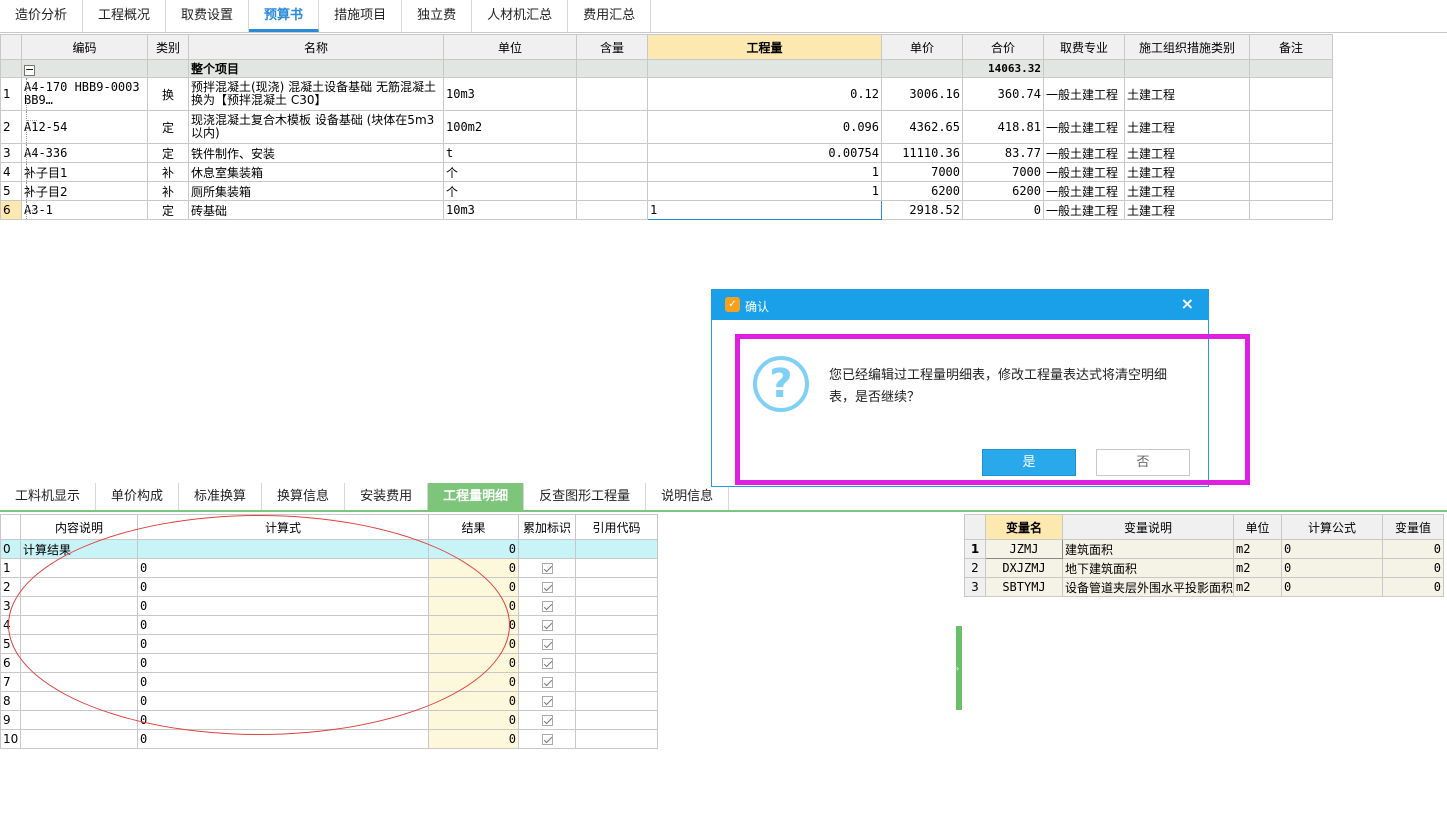 Image resolution: width=1447 pixels, height=824 pixels. I want to click on table-row: 3 SBTYMJ 设备管道夹层外围水平投影面积 m2 0 0, so click(1204, 587).